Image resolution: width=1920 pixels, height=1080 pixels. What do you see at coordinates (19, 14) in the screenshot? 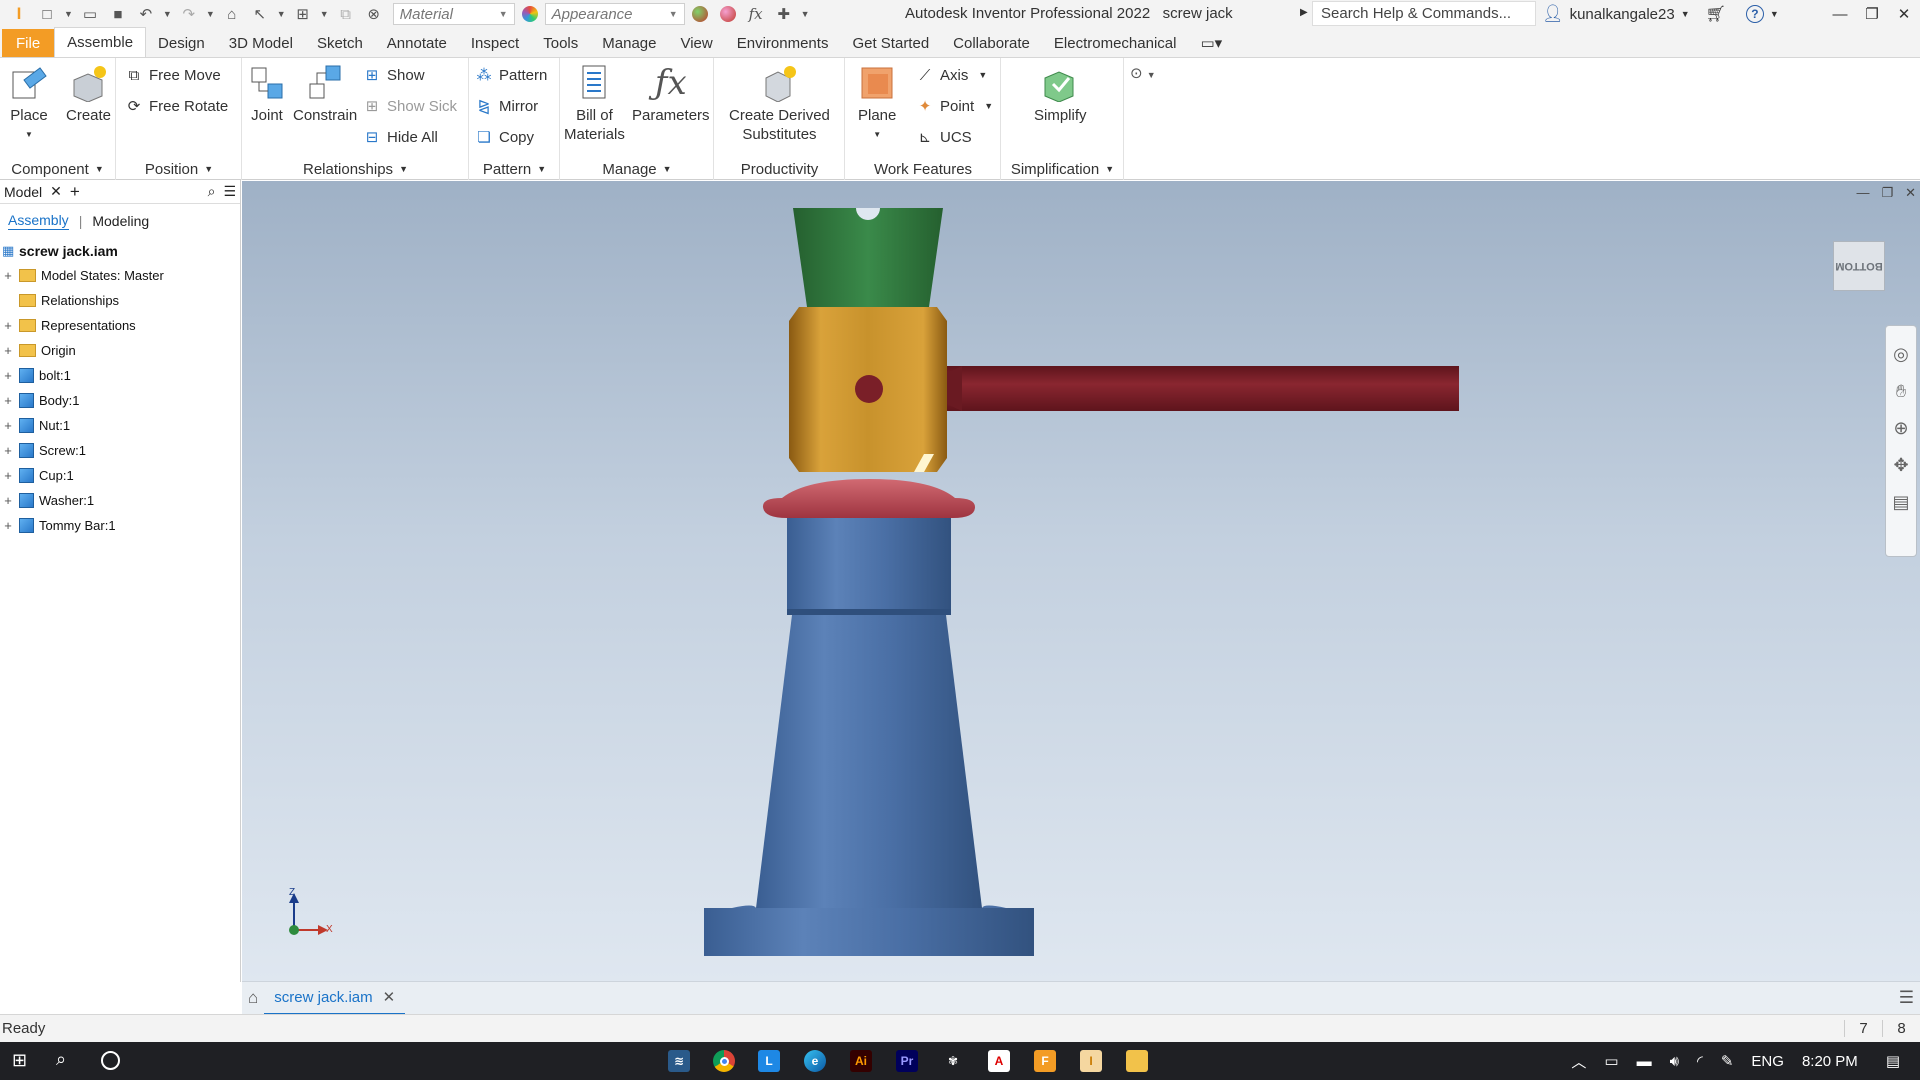
I see `inventor-logo-icon: I` at bounding box center [19, 14].